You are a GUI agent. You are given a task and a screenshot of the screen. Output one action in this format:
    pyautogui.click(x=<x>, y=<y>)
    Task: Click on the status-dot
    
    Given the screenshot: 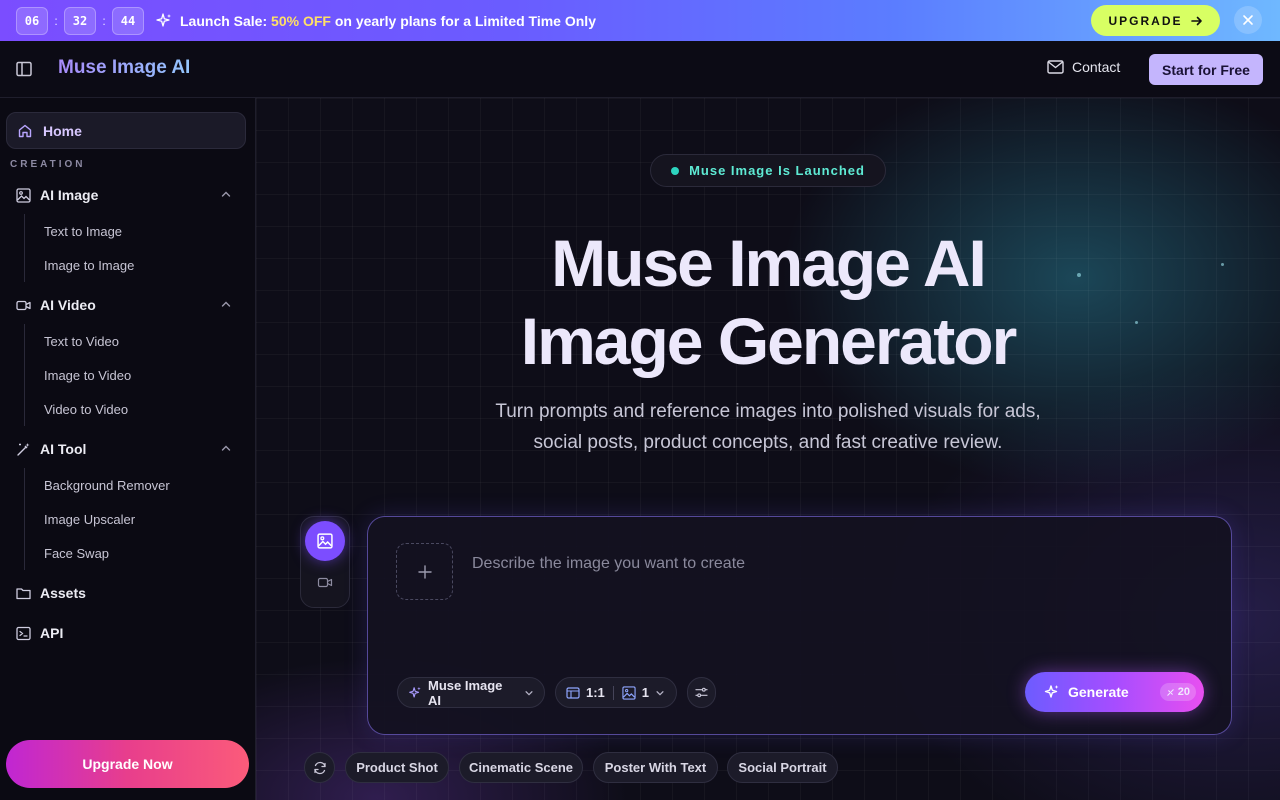 What is the action you would take?
    pyautogui.click(x=675, y=170)
    